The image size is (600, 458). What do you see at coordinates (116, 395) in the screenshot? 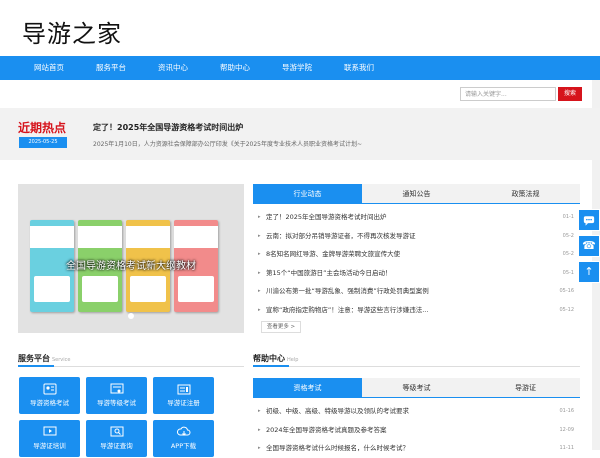
I see `service-level-exam-button: 导游等级考试` at bounding box center [116, 395].